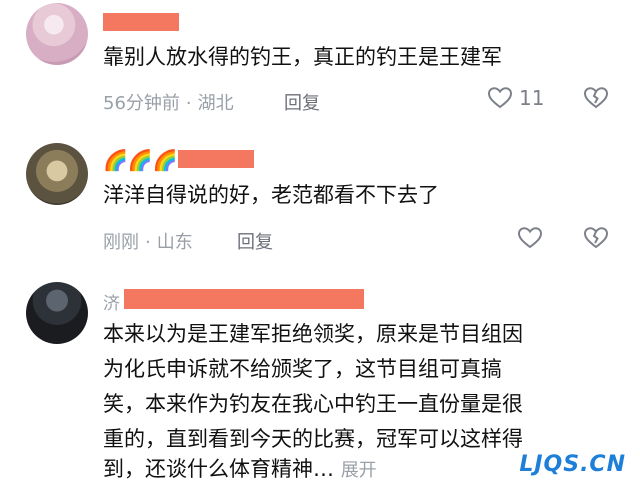 This screenshot has width=640, height=487. I want to click on expand-link: 展开, so click(359, 470).